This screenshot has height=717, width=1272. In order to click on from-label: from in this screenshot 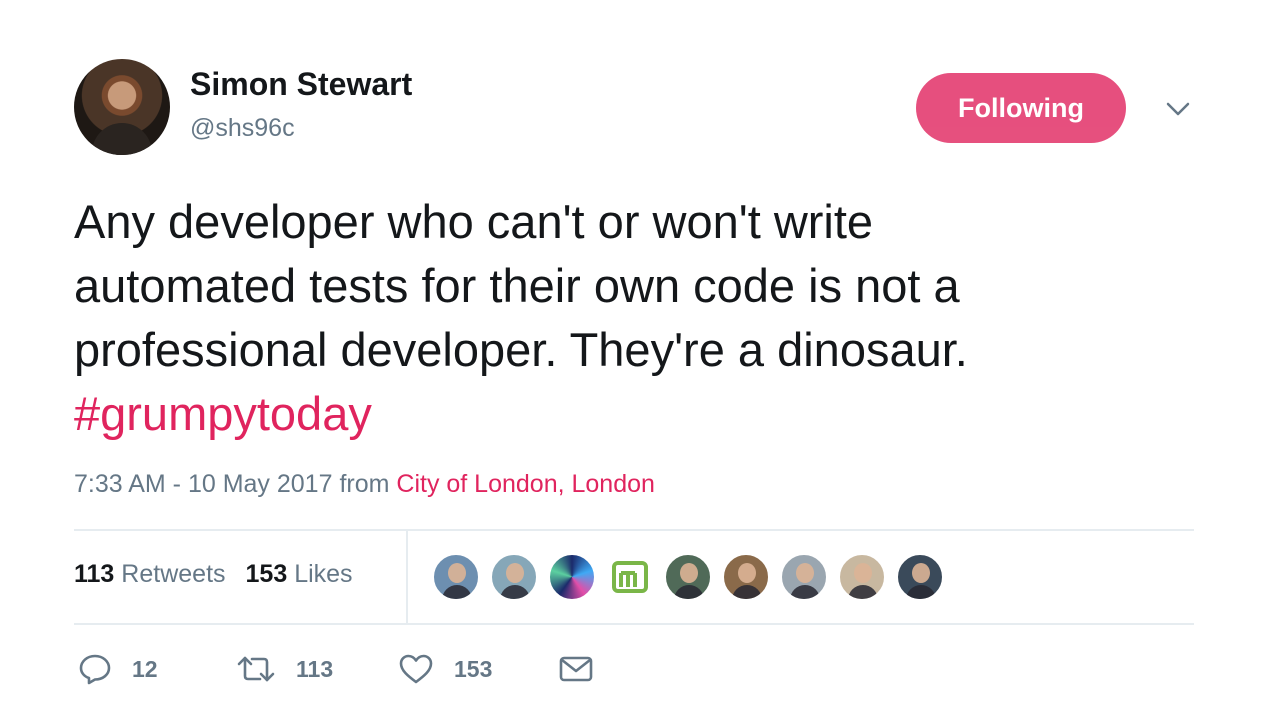, I will do `click(364, 484)`.